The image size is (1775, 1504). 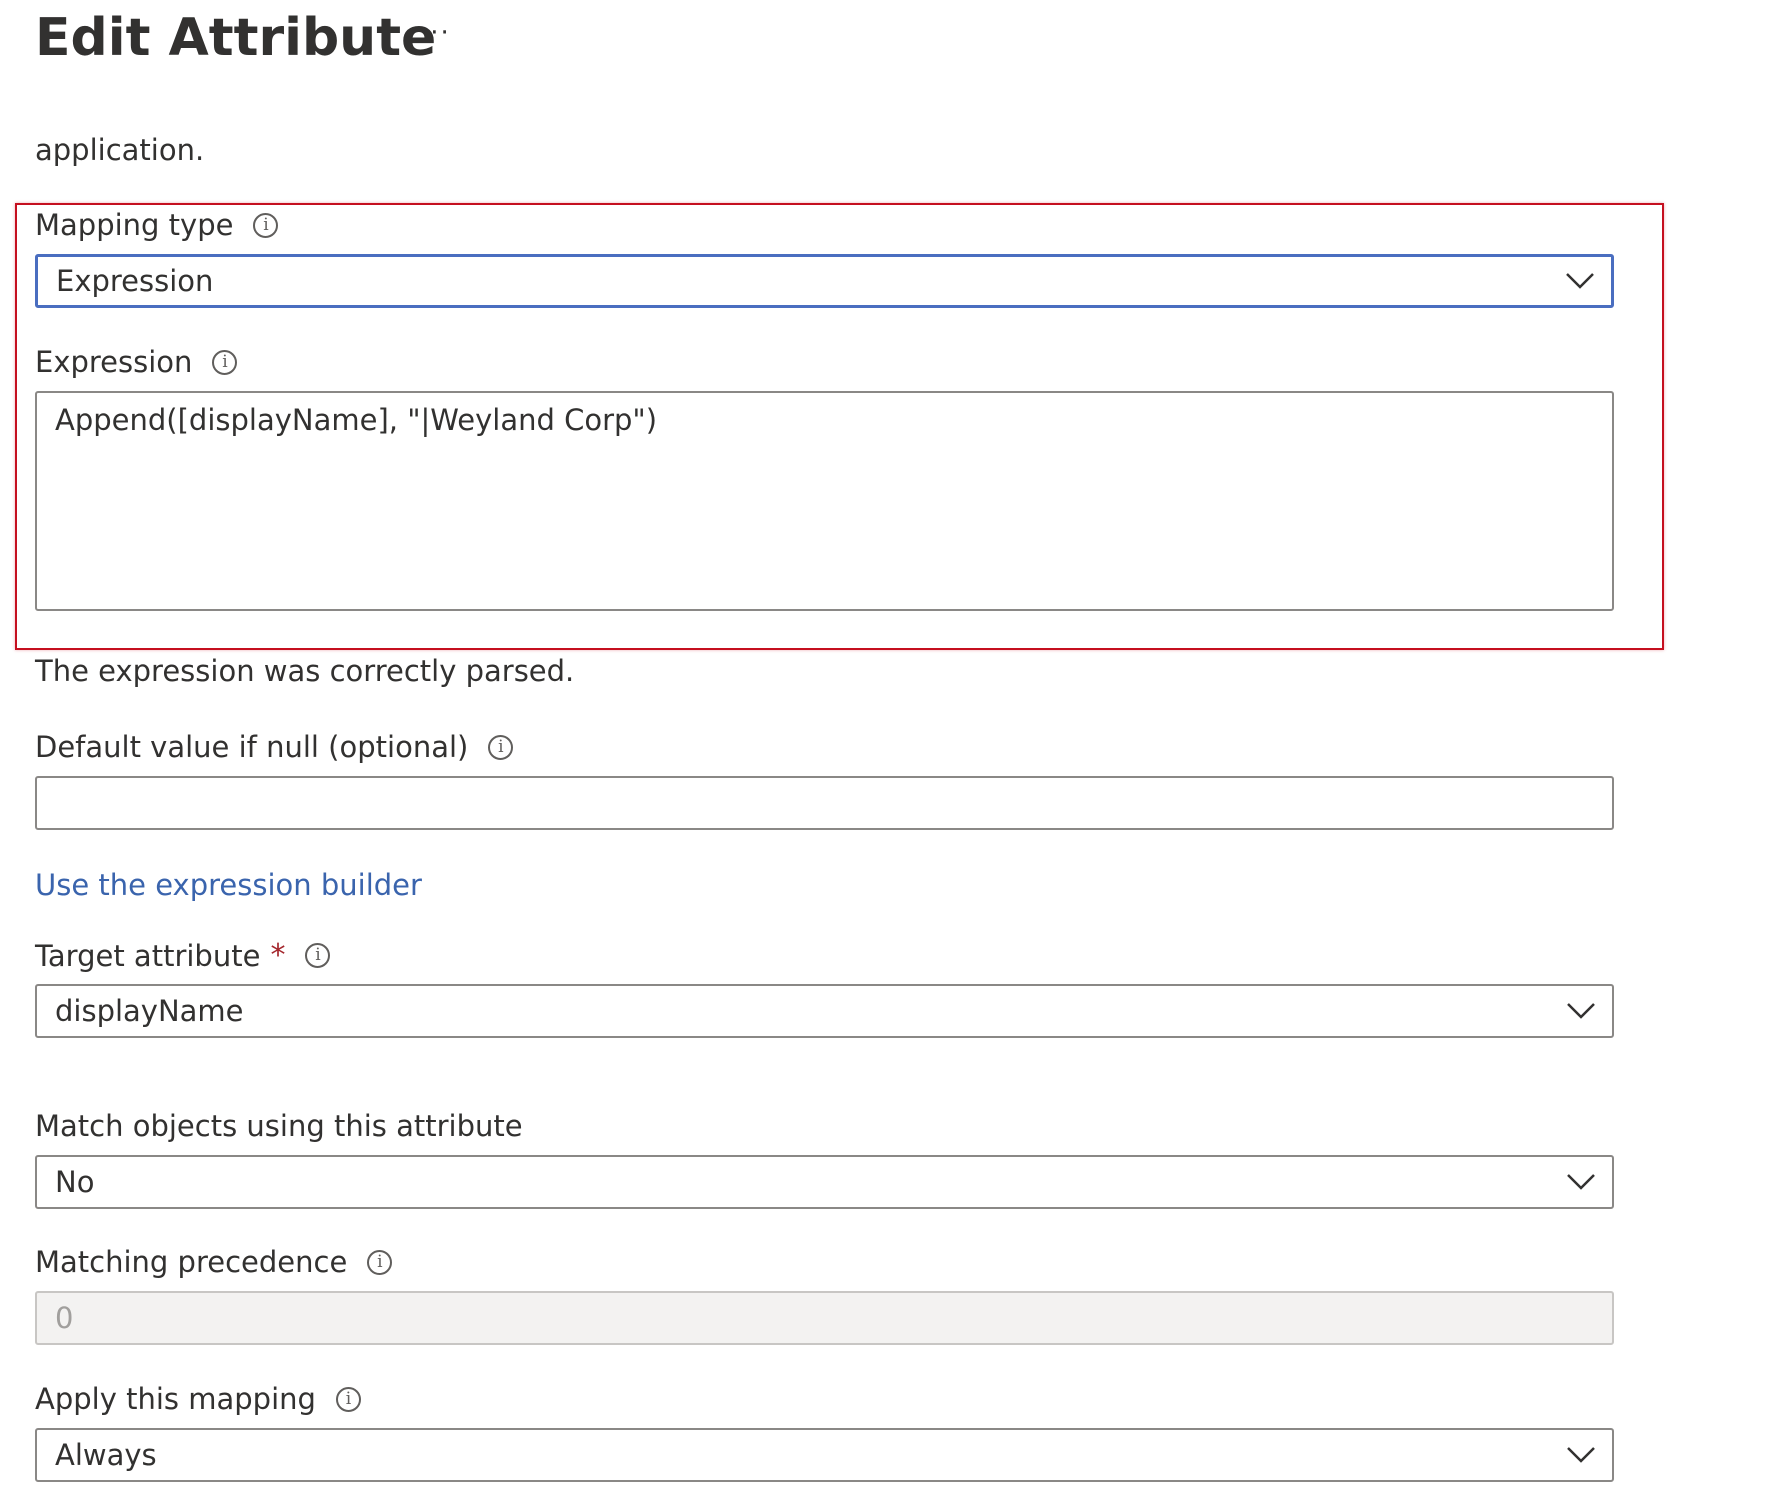 What do you see at coordinates (824, 803) in the screenshot?
I see `default-value-input` at bounding box center [824, 803].